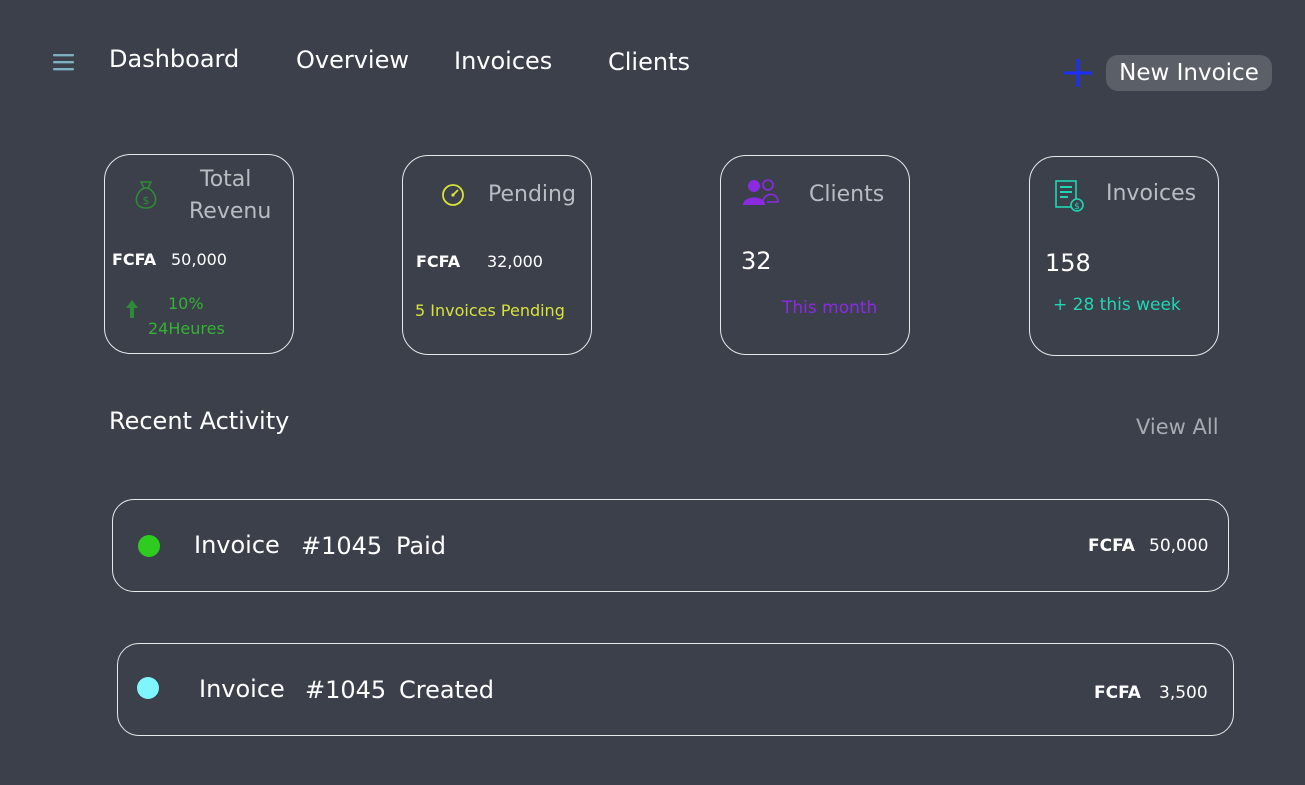  Describe the element at coordinates (1068, 263) in the screenshot. I see `invoices-count: 158` at that location.